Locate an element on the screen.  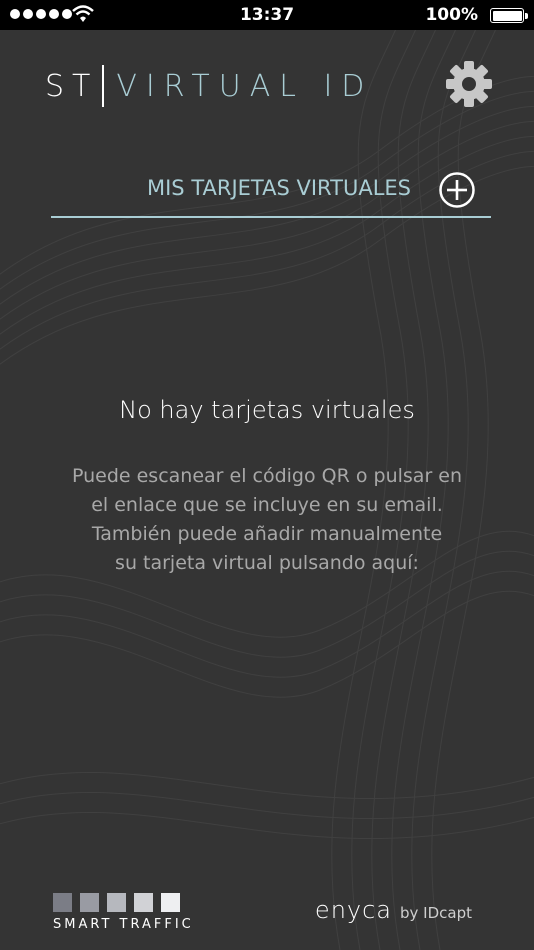
section-divider is located at coordinates (271, 217).